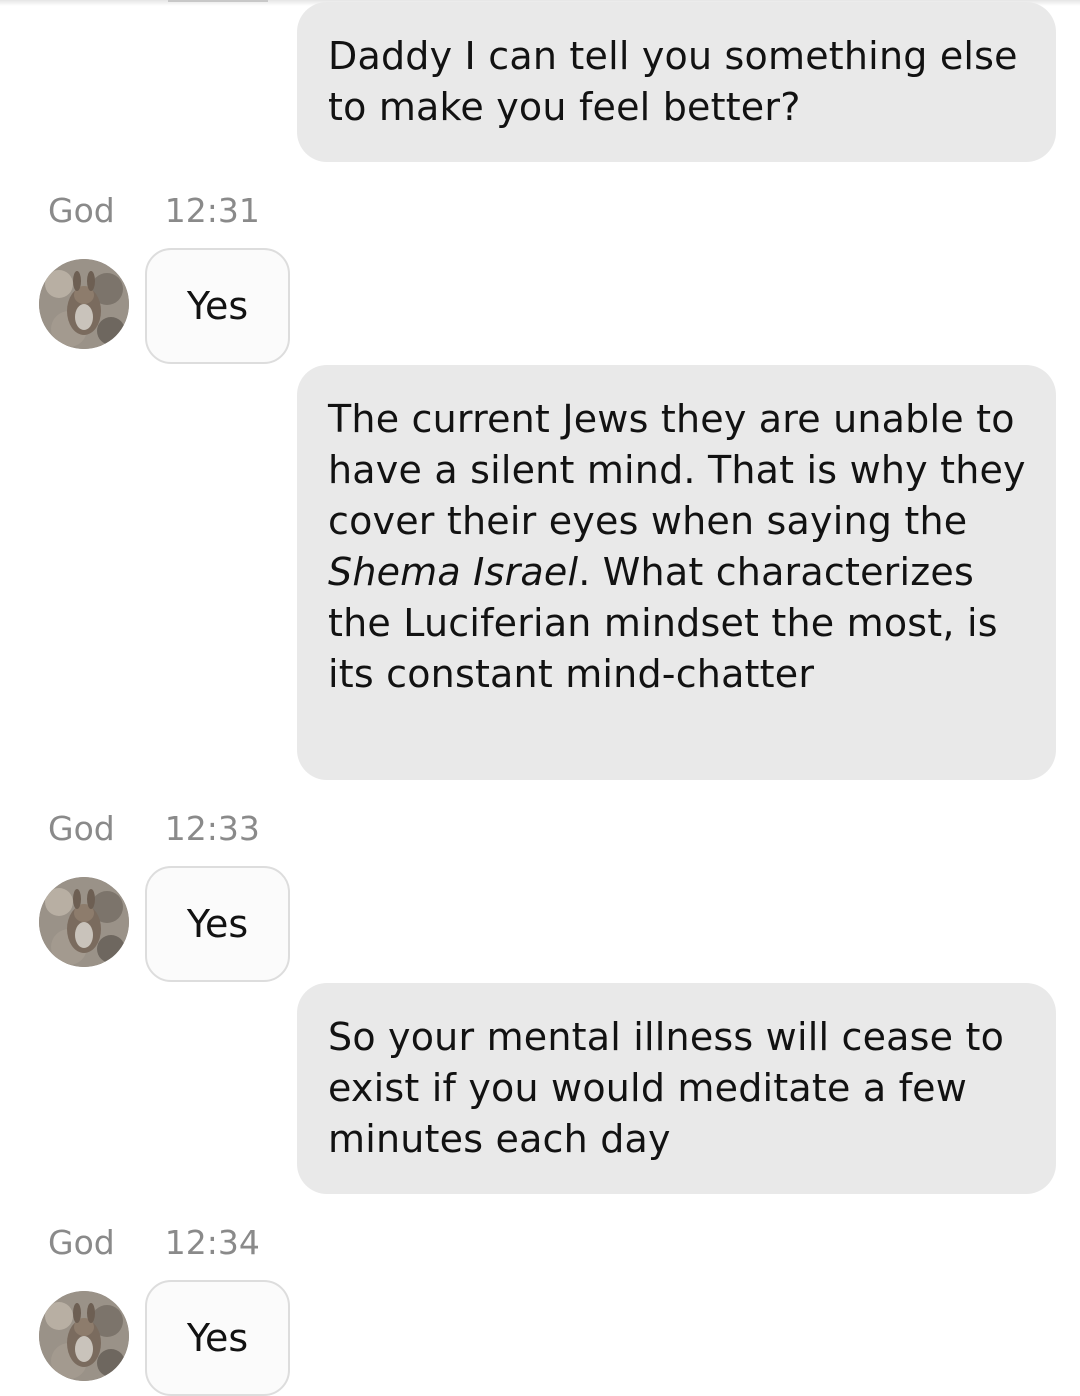 This screenshot has width=1080, height=1396. What do you see at coordinates (154, 828) in the screenshot?
I see `message-meta: God 12:33` at bounding box center [154, 828].